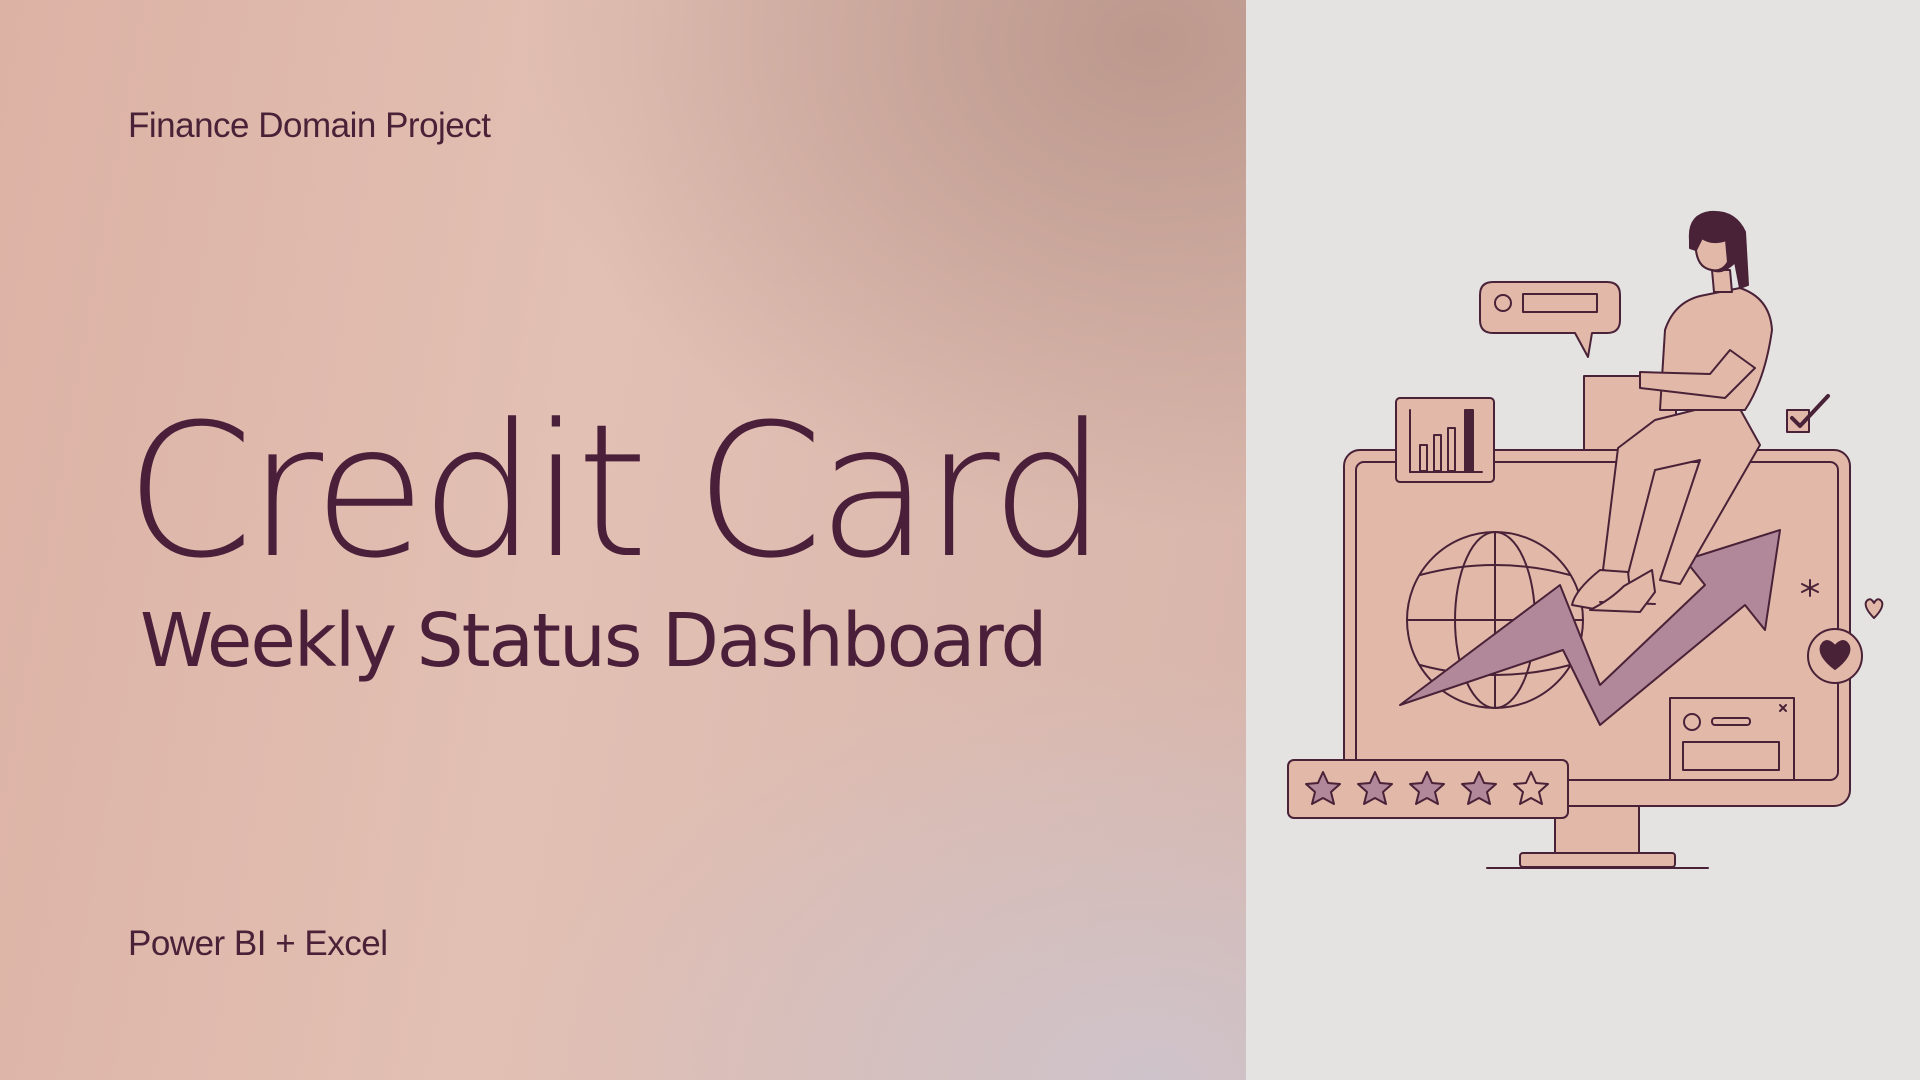  What do you see at coordinates (1428, 789) in the screenshot?
I see `rating-card` at bounding box center [1428, 789].